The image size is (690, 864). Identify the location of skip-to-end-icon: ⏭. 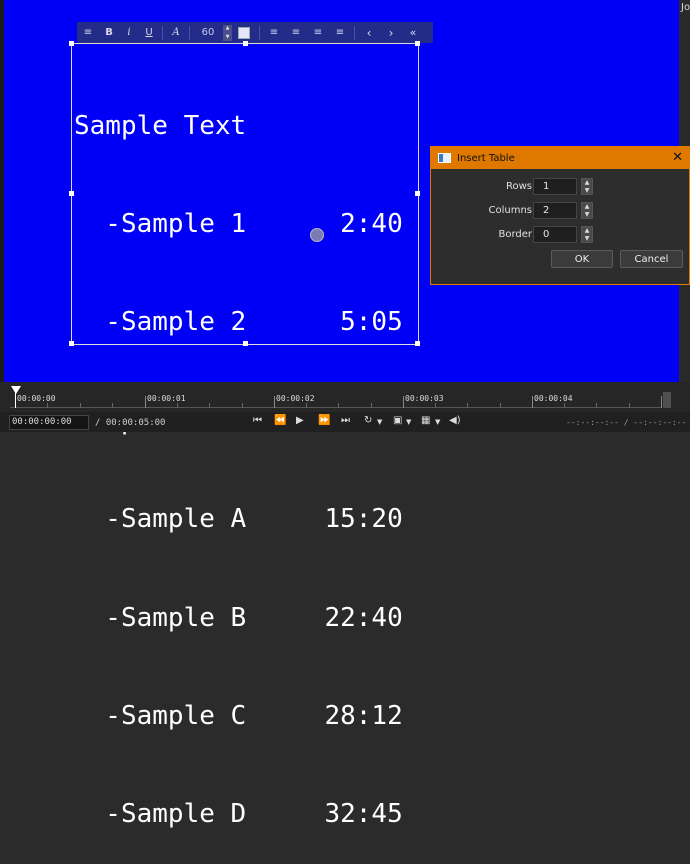
(345, 420).